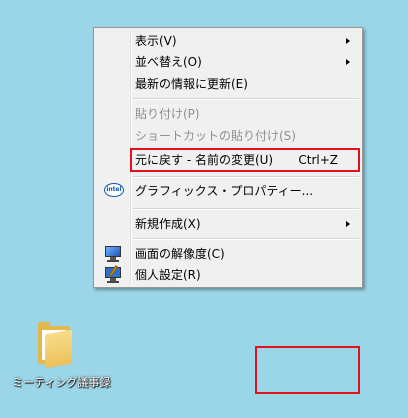 This screenshot has height=418, width=408. Describe the element at coordinates (228, 41) in the screenshot. I see `menu-item-view: 表示(V)` at that location.